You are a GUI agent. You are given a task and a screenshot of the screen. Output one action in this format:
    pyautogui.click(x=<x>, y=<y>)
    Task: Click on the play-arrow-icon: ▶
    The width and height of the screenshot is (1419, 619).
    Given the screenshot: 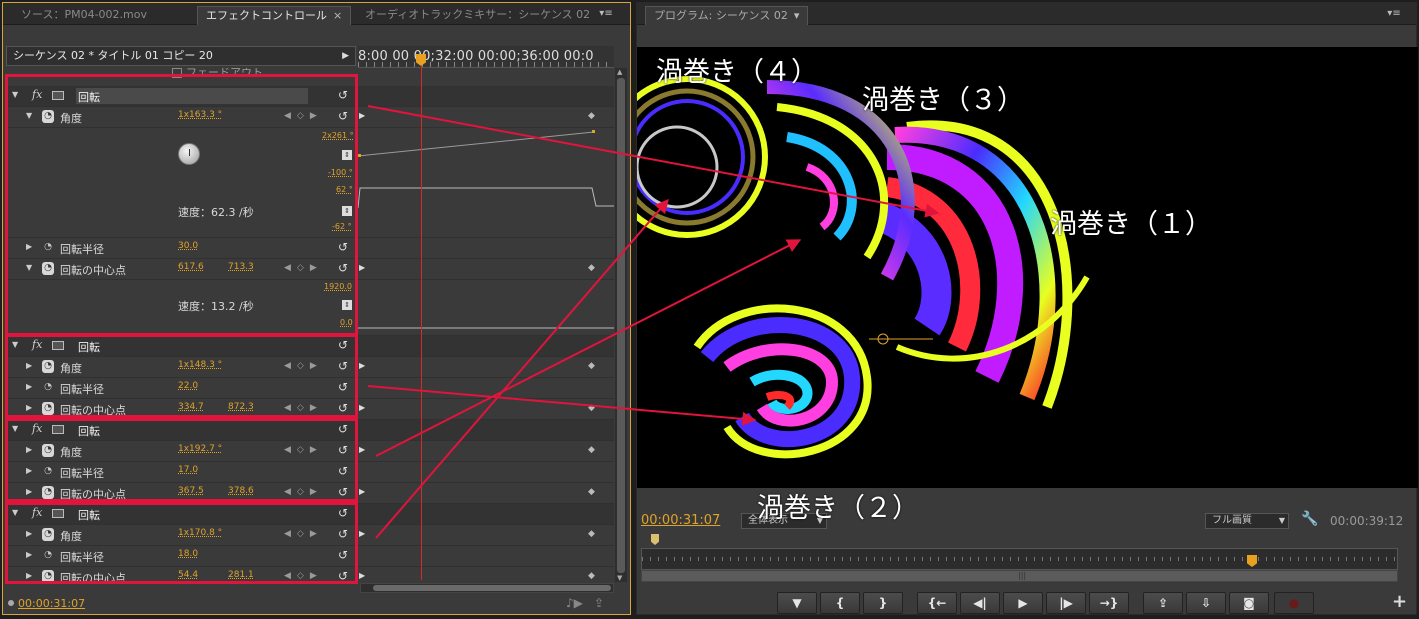 What is the action you would take?
    pyautogui.click(x=345, y=56)
    